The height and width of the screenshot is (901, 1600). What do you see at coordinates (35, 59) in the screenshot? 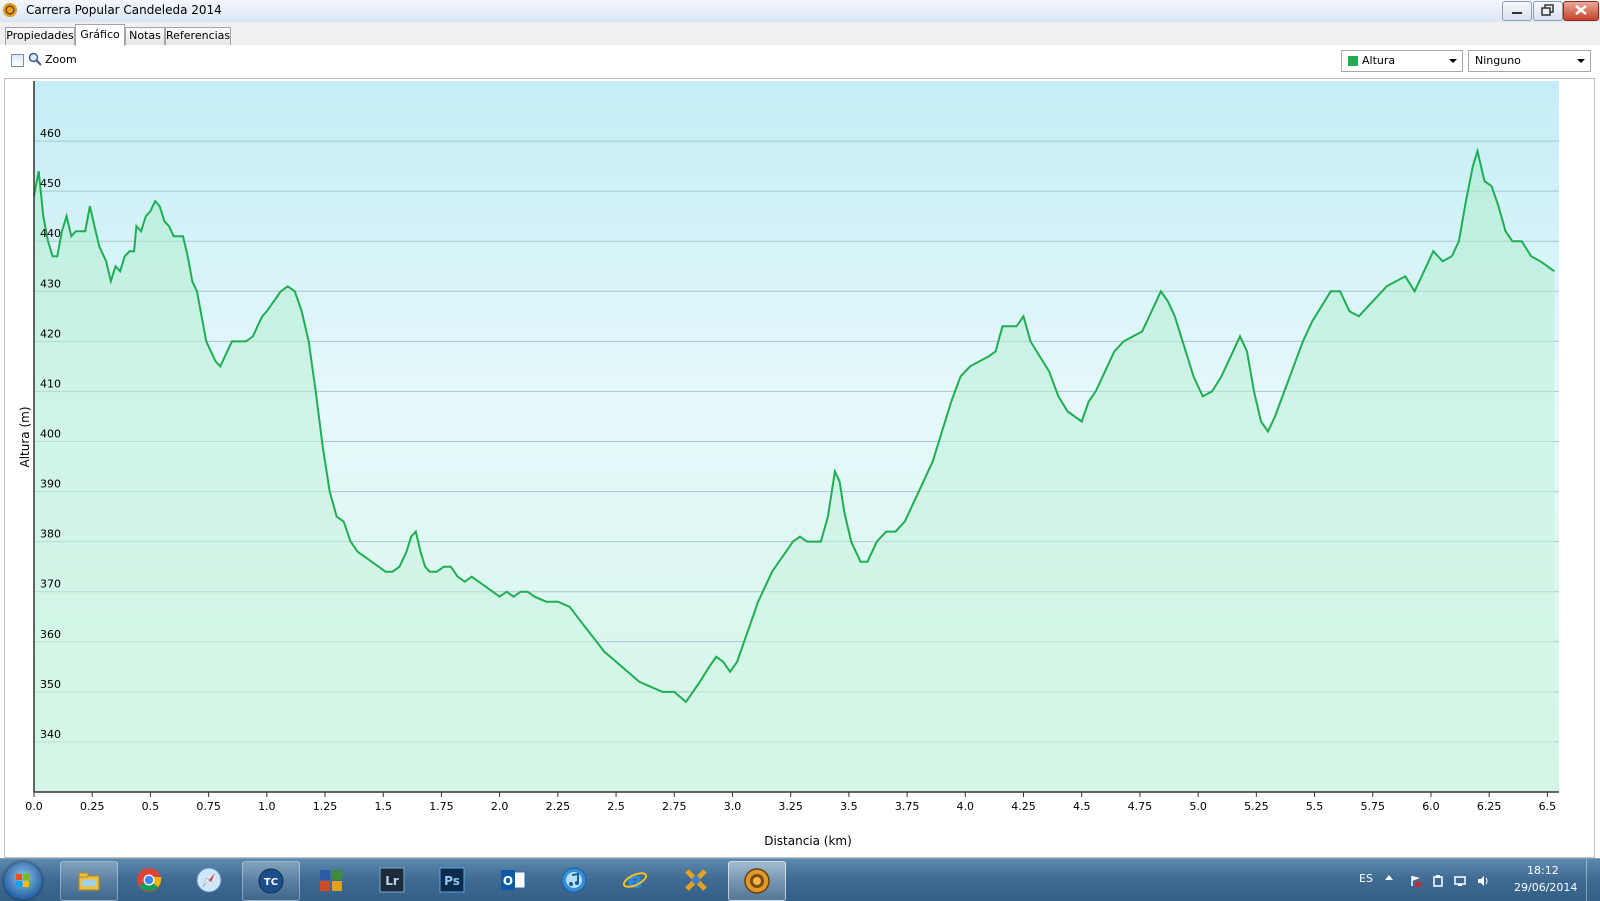
I see `magnifier-icon` at bounding box center [35, 59].